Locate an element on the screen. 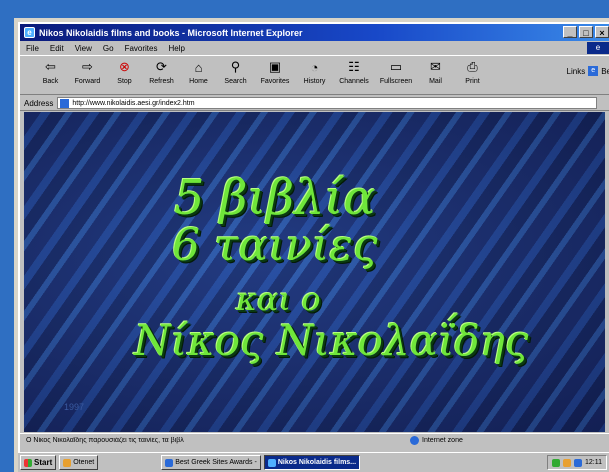 The width and height of the screenshot is (609, 472). zone-label: Internet zone is located at coordinates (442, 440).